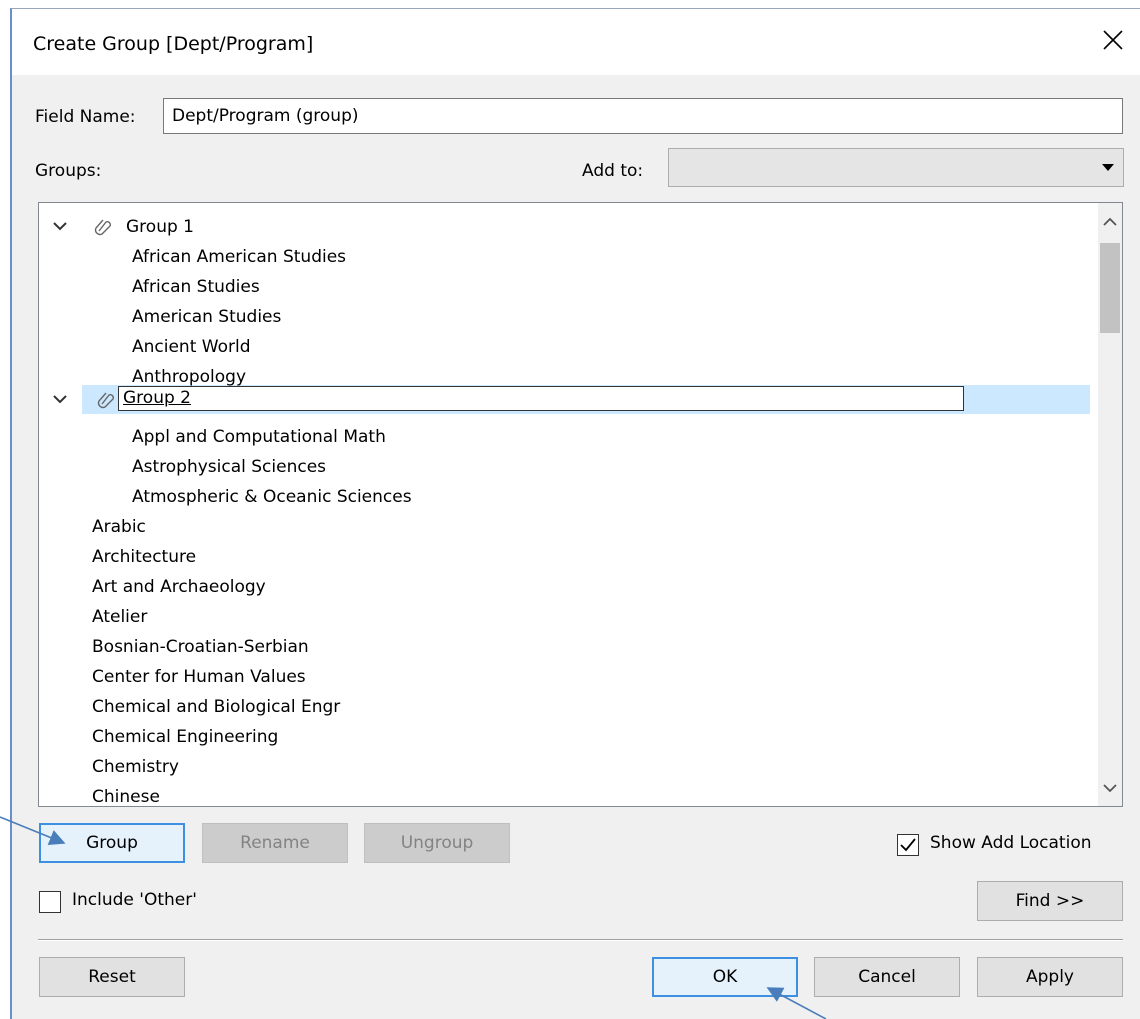  I want to click on divider, so click(580, 940).